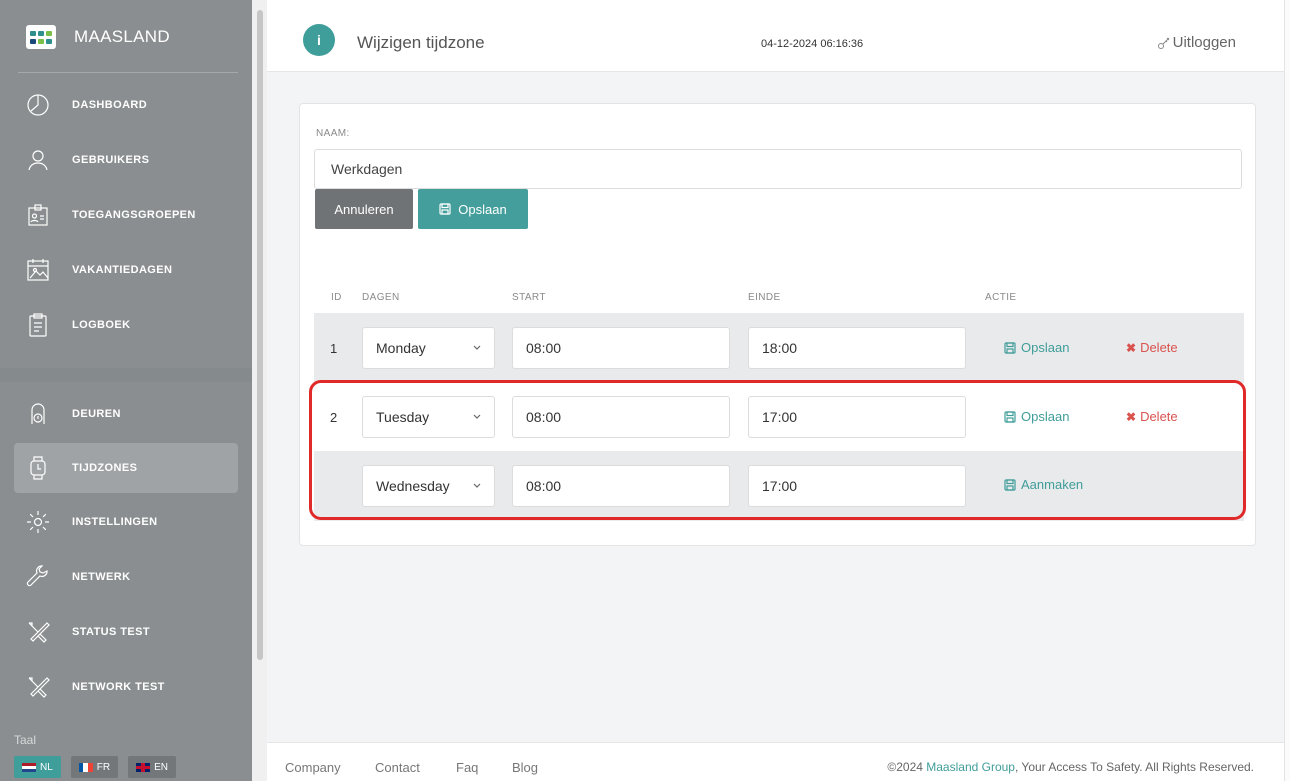  Describe the element at coordinates (334, 348) in the screenshot. I see `row-id: 1` at that location.